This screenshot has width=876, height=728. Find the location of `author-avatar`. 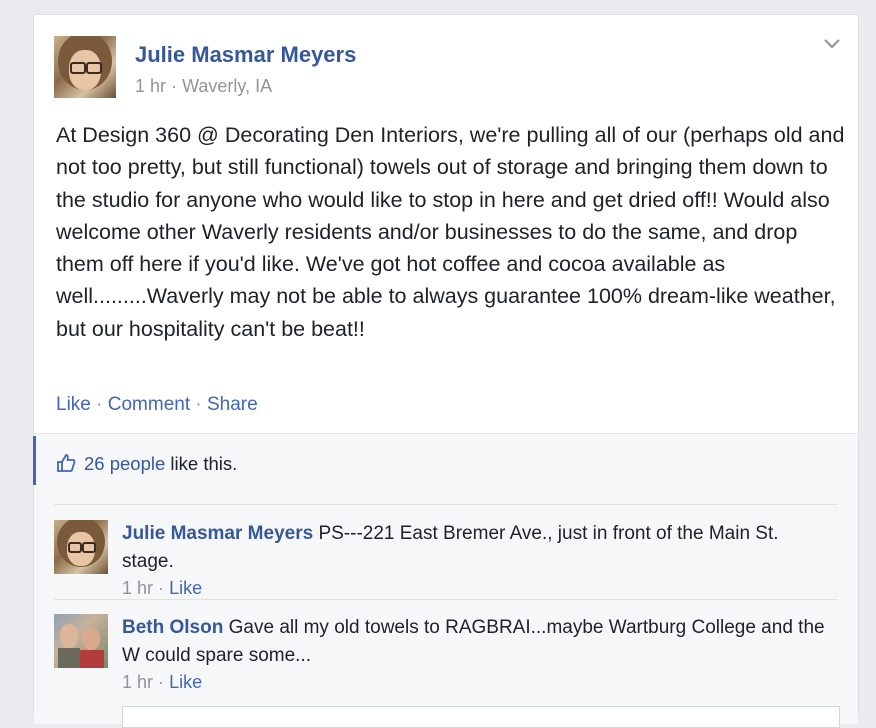

author-avatar is located at coordinates (85, 67).